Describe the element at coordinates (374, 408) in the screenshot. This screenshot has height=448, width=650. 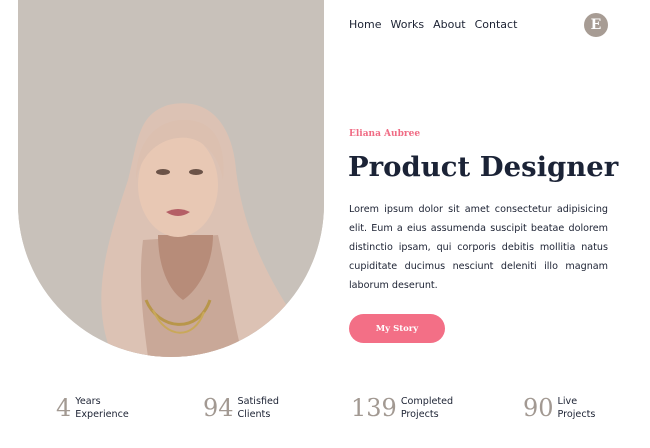
I see `stat-value: 139` at that location.